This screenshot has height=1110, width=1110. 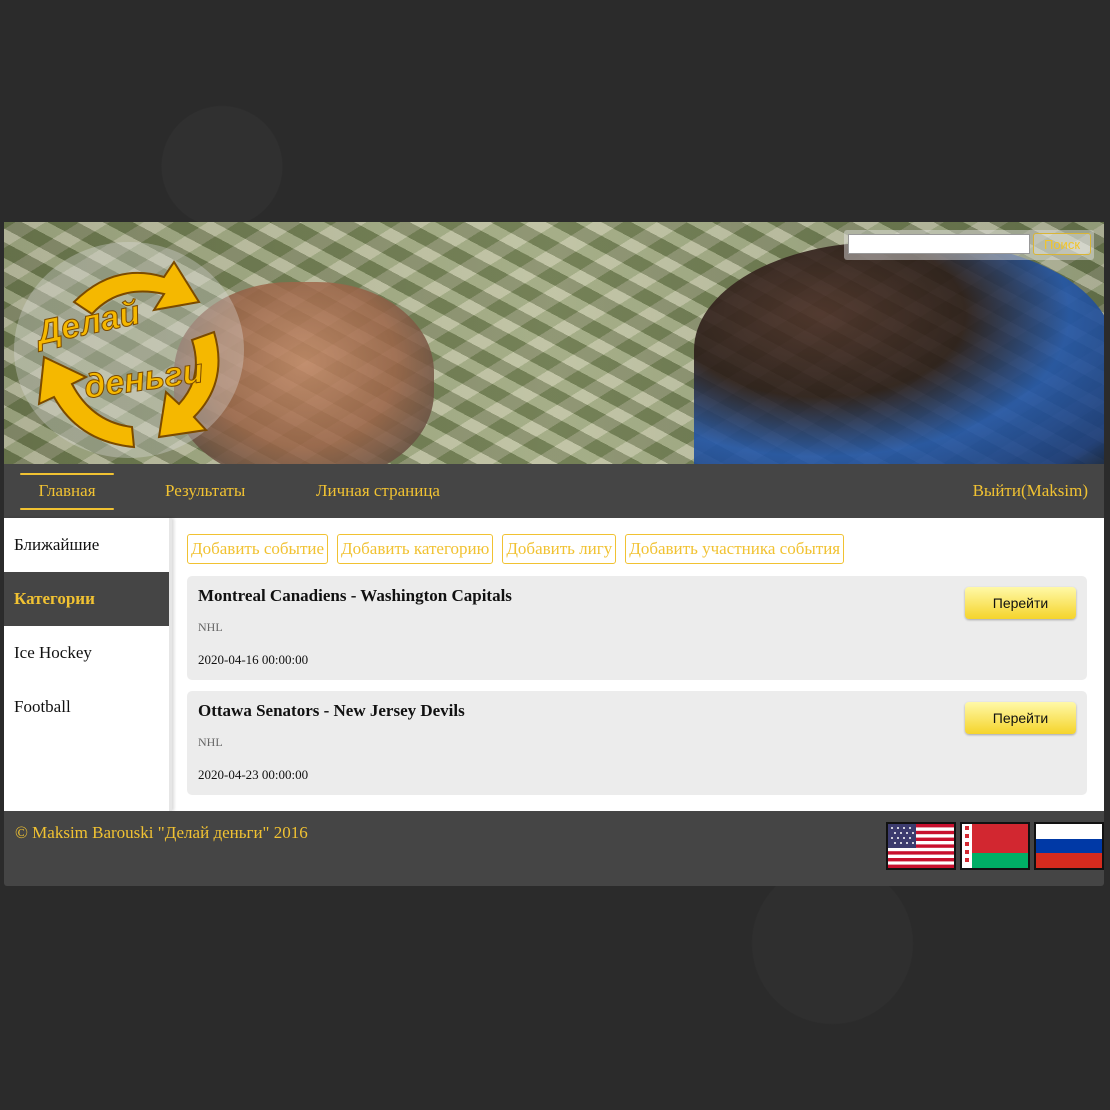 What do you see at coordinates (1069, 846) in the screenshot?
I see `russia-flag-icon` at bounding box center [1069, 846].